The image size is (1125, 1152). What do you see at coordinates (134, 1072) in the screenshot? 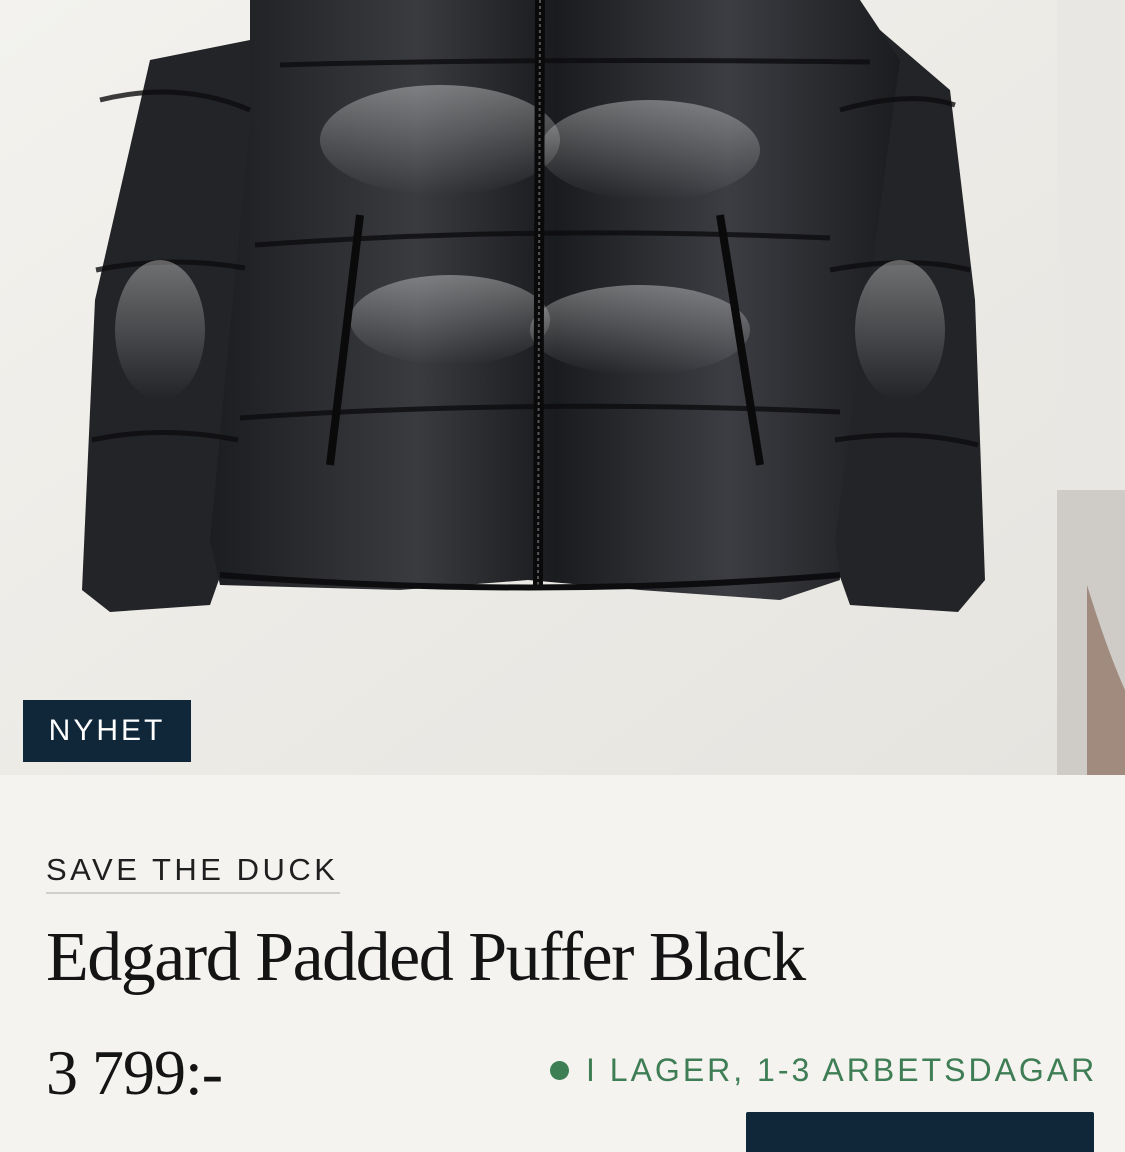
I see `product-price: 3 799:-` at bounding box center [134, 1072].